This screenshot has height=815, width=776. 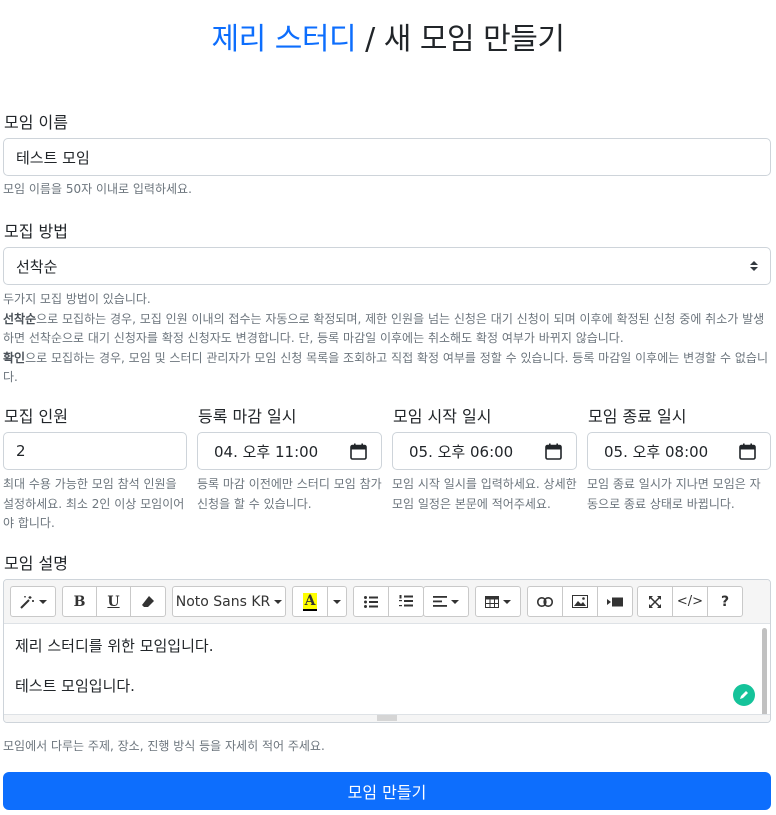 What do you see at coordinates (484, 494) in the screenshot?
I see `start-help: 모임 시작 일시를 입력하세요. 상세한 모임 일정은 본문에 적어주세요.` at bounding box center [484, 494].